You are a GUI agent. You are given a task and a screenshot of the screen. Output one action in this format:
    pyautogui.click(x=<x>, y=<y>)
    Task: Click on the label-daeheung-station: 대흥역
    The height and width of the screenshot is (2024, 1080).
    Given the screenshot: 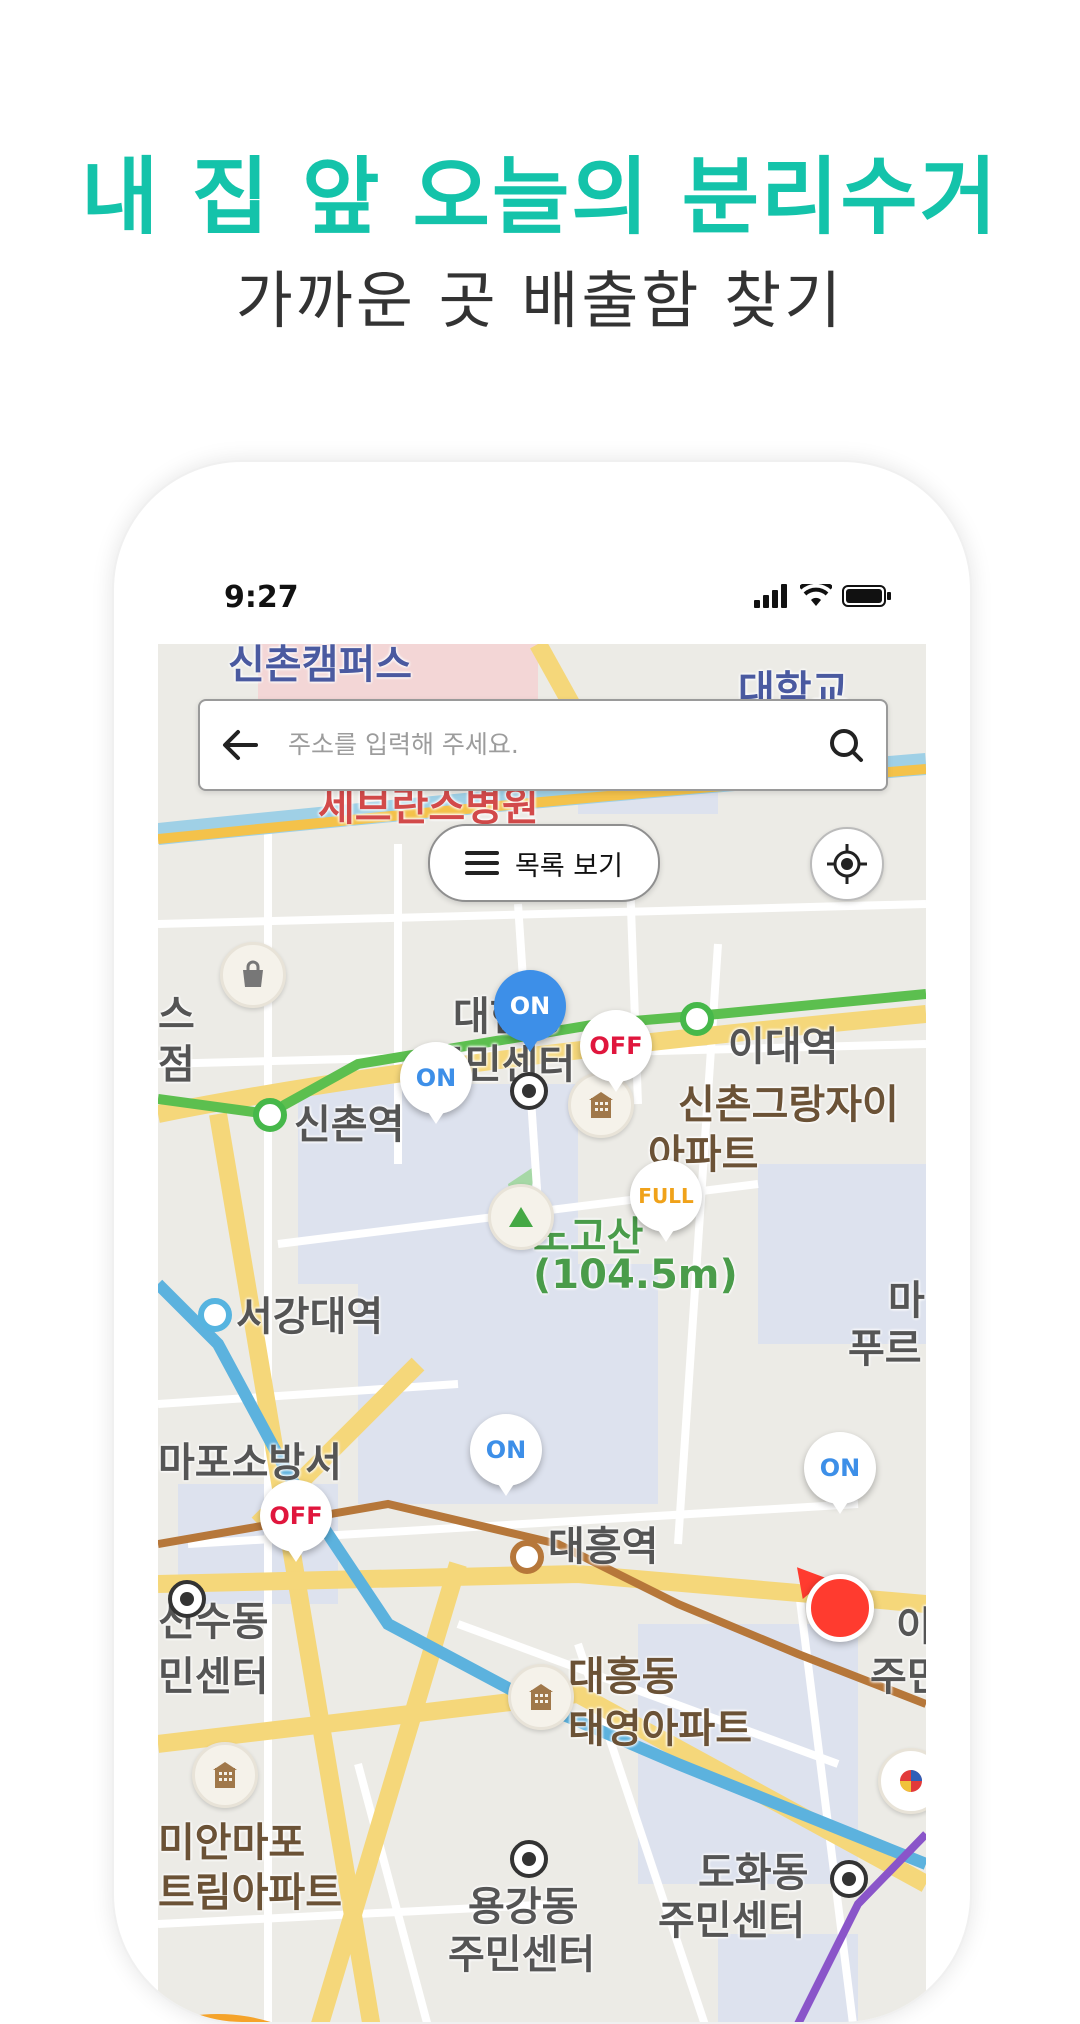 What is the action you would take?
    pyautogui.click(x=603, y=1547)
    